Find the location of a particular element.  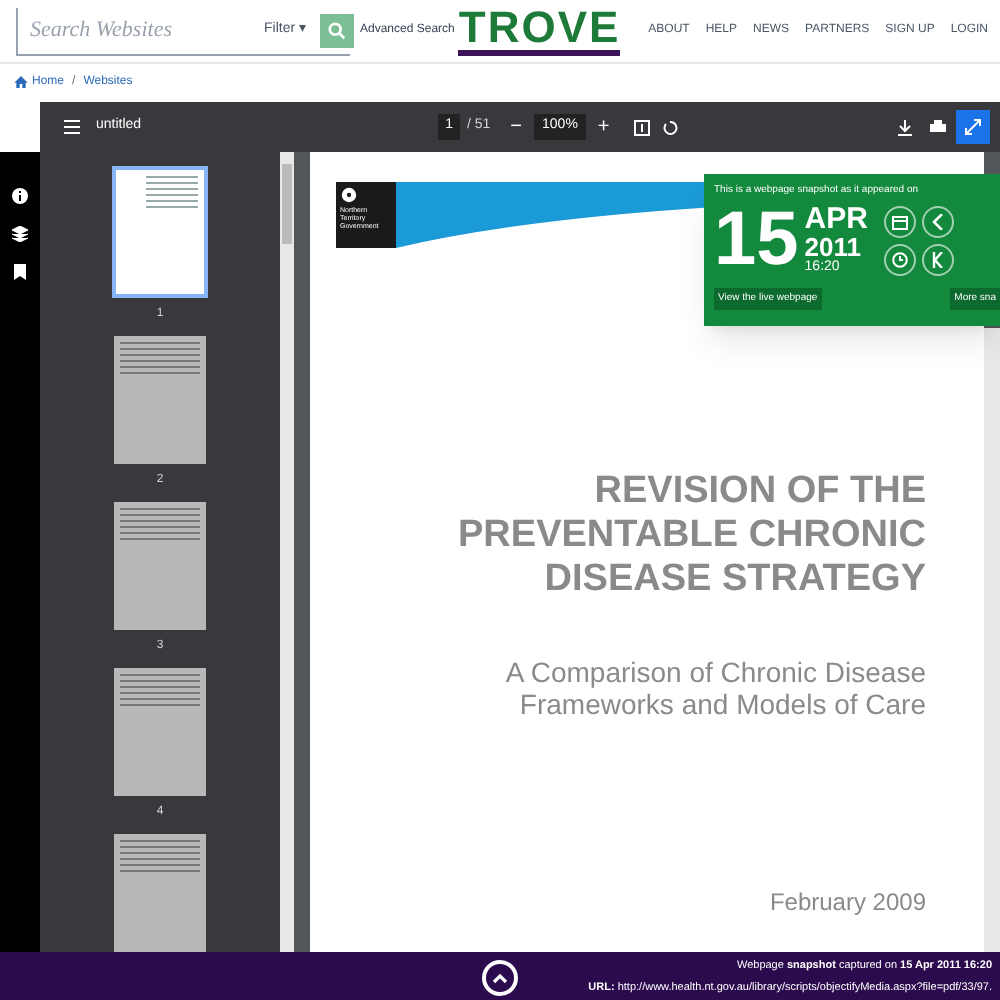

chevron-up-icon is located at coordinates (500, 978).